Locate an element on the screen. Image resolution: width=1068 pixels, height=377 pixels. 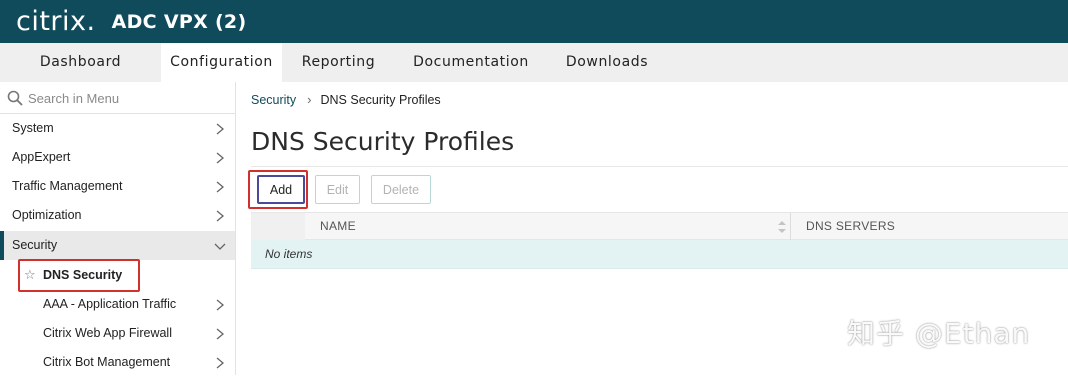
breadcrumb-current: DNS Security Profiles is located at coordinates (380, 99).